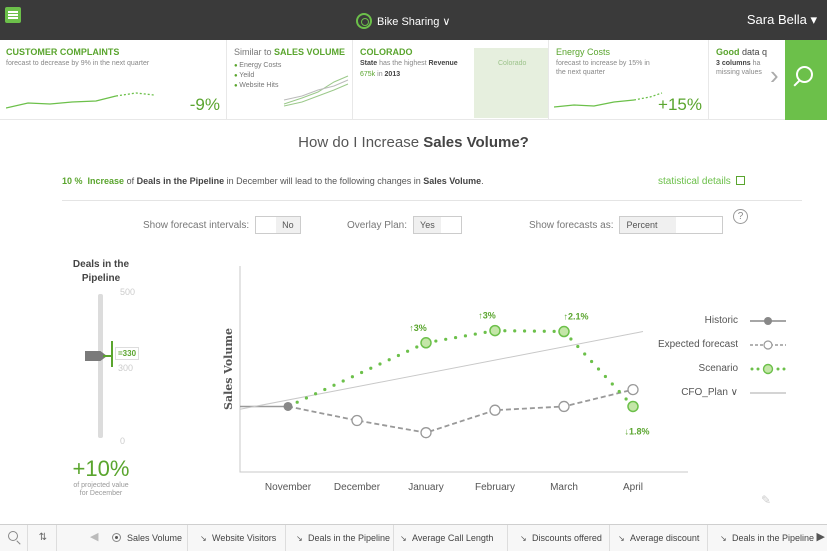 The height and width of the screenshot is (551, 827). I want to click on card-value: +15%, so click(680, 104).